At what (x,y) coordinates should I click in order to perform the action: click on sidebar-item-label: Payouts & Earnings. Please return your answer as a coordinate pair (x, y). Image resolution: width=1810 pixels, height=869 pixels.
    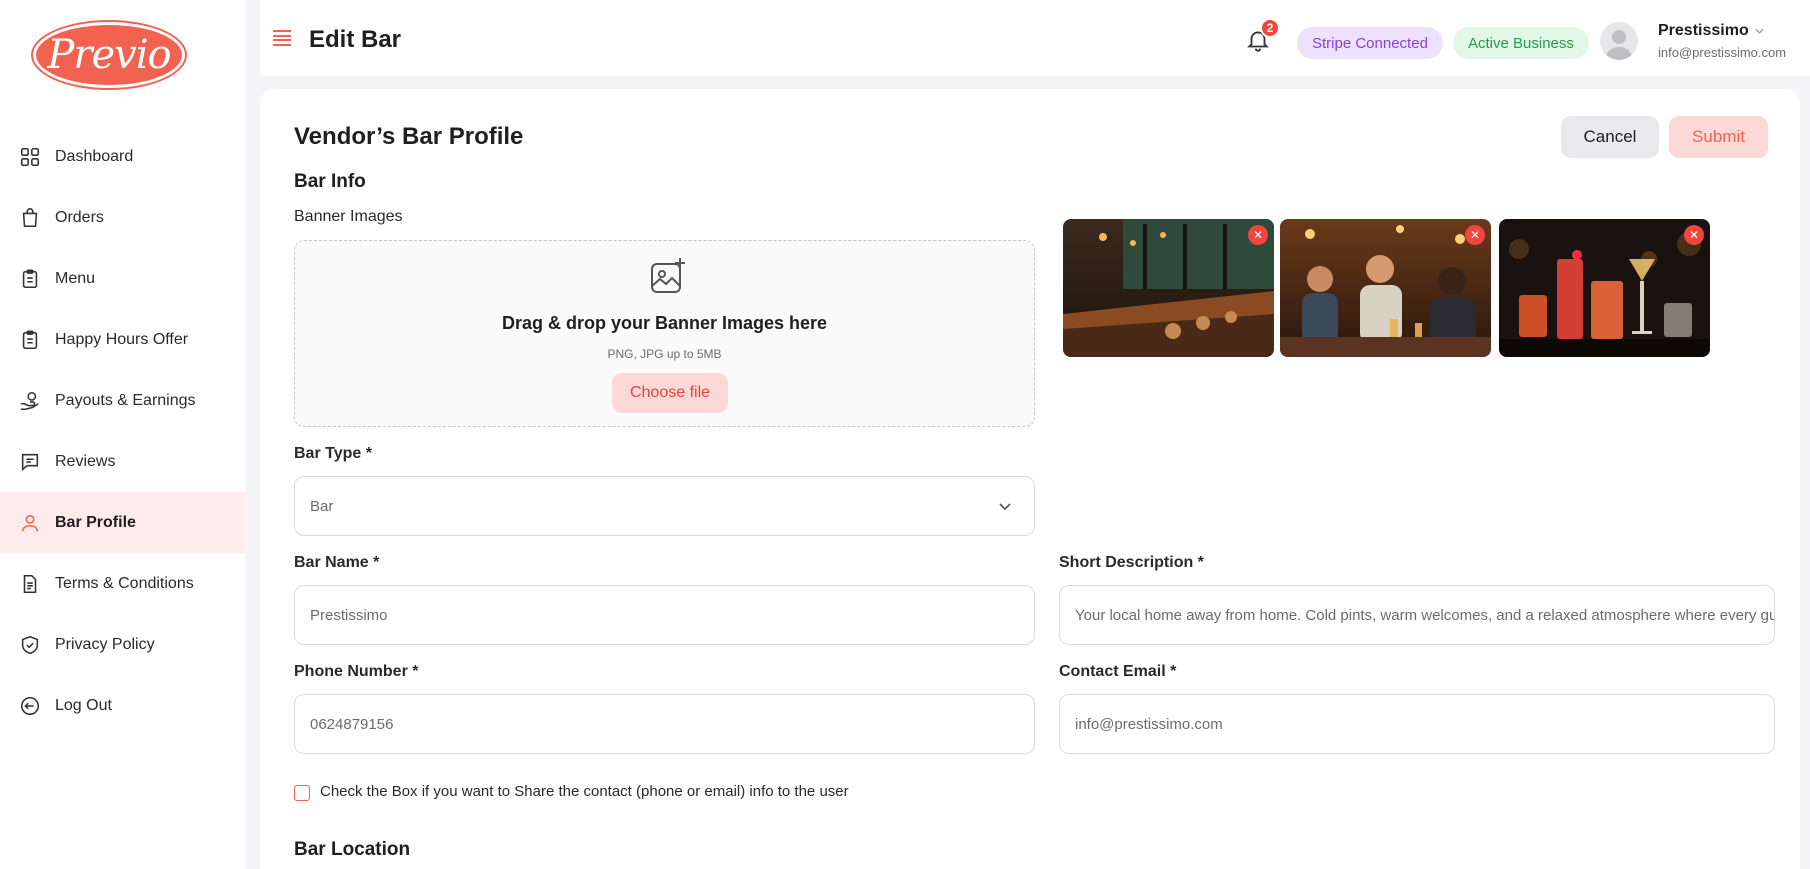
    Looking at the image, I should click on (125, 400).